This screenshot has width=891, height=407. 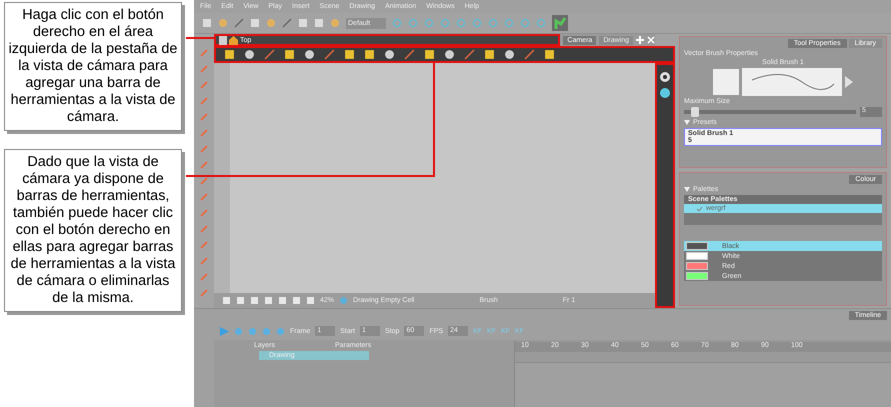 I want to click on callout-text: Haga clic con el botón derecho en el área izquierda de la pestaña de la vista de cámara para agregar una barra de herramientas a la vista de cámara., so click(x=93, y=66).